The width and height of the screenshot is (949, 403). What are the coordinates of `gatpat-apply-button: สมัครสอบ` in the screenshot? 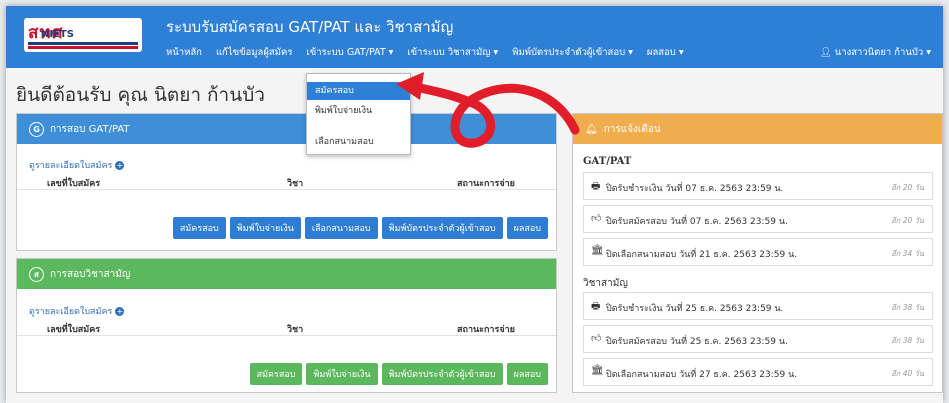 It's located at (199, 228).